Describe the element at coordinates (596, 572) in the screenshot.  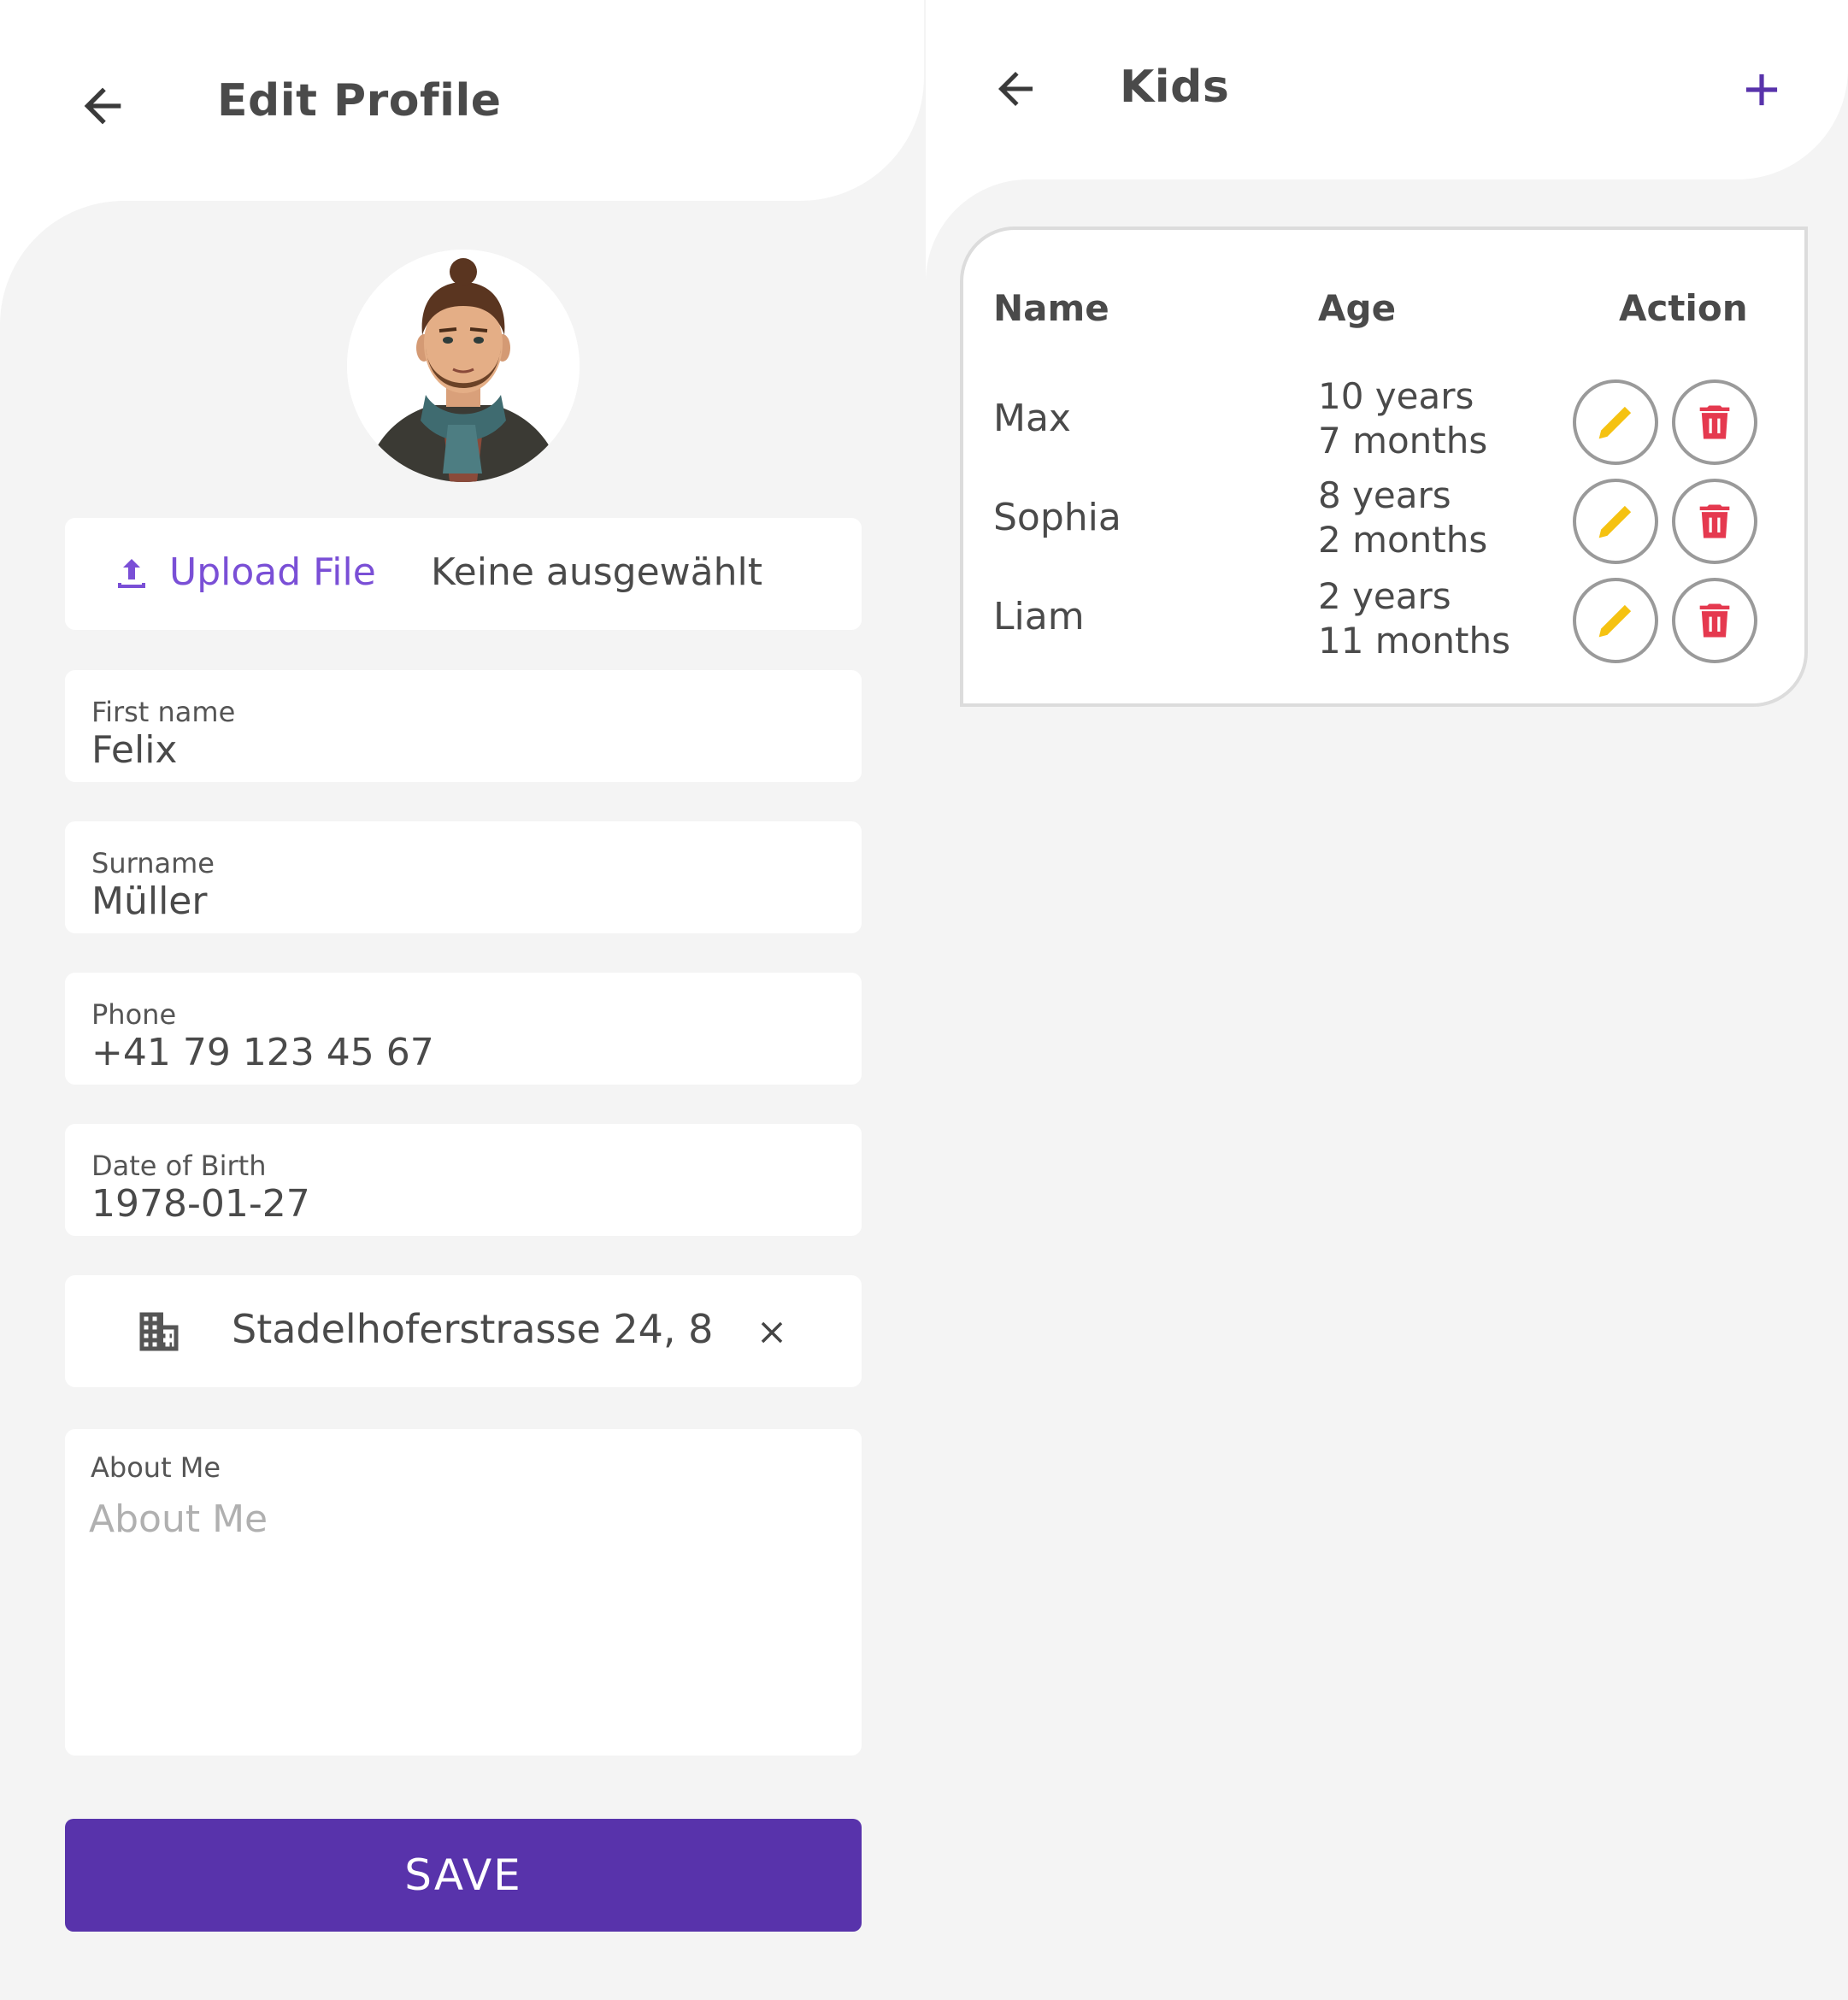
I see `upload-file-status: Keine ausgewählt` at that location.